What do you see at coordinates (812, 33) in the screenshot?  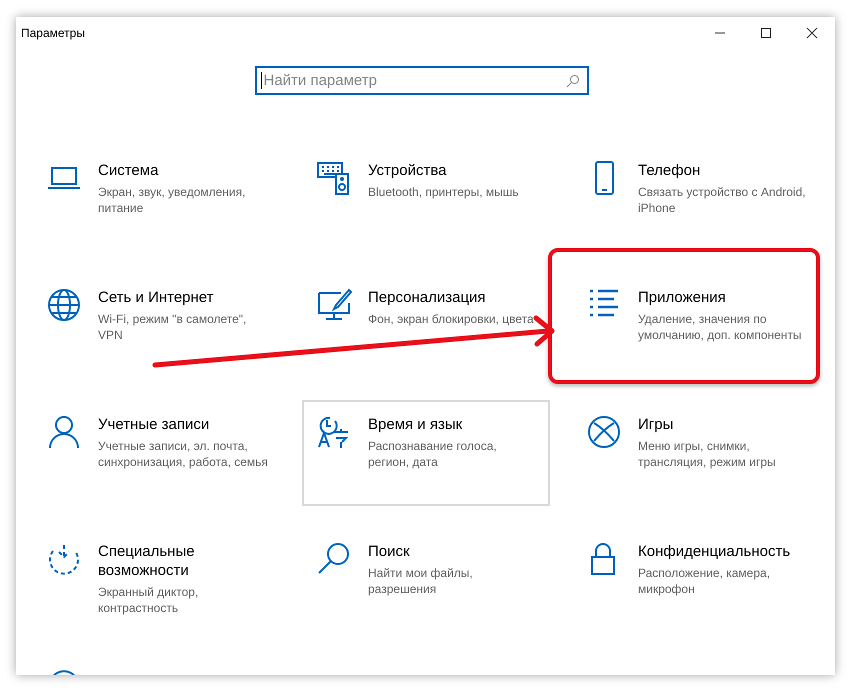 I see `close-icon` at bounding box center [812, 33].